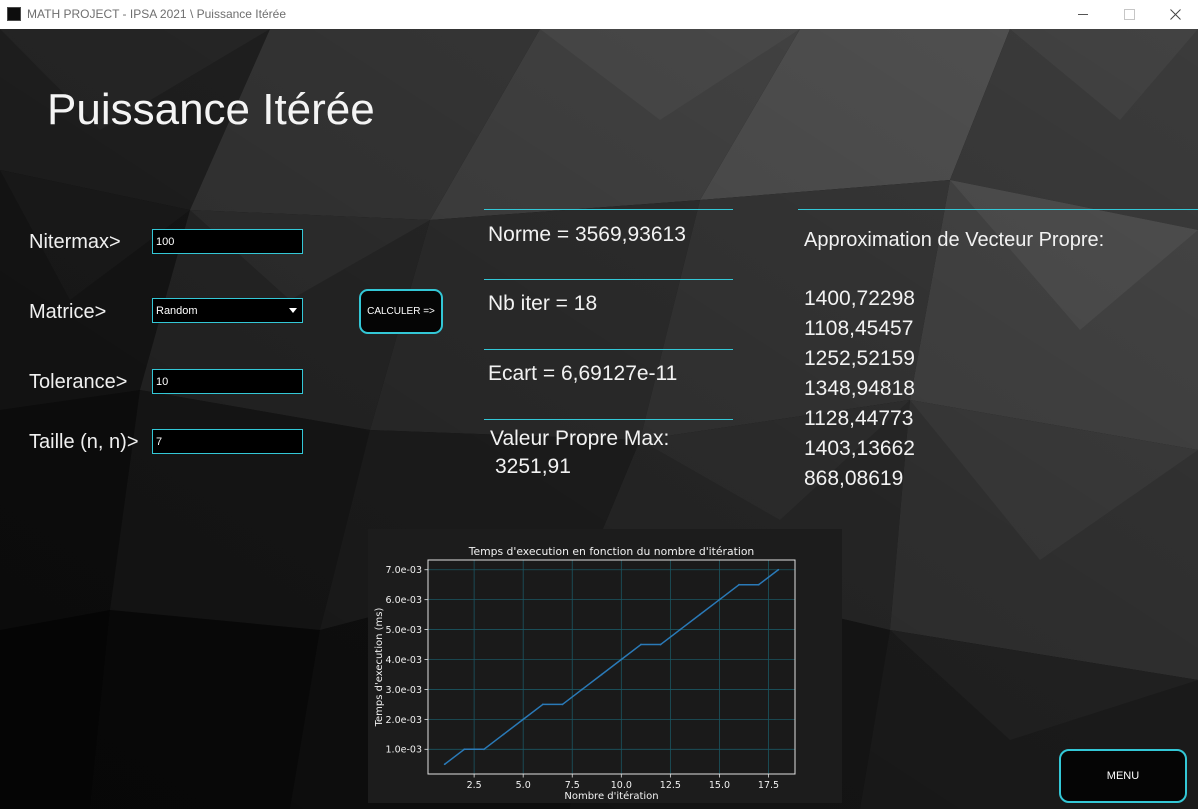 The width and height of the screenshot is (1198, 809). What do you see at coordinates (768, 785) in the screenshot?
I see `x-tick-label: 17.5` at bounding box center [768, 785].